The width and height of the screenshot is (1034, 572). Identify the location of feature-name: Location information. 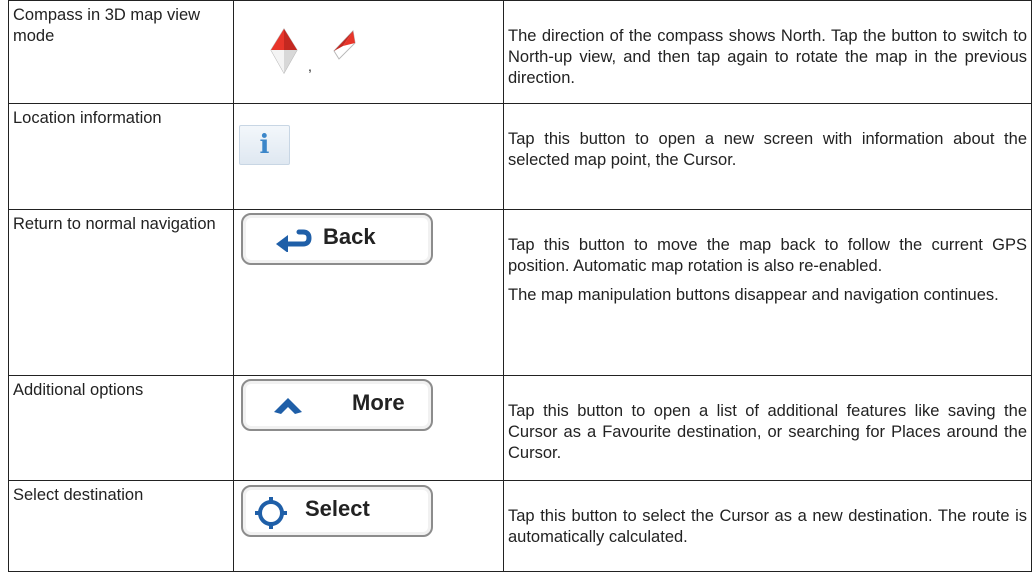
(87, 118).